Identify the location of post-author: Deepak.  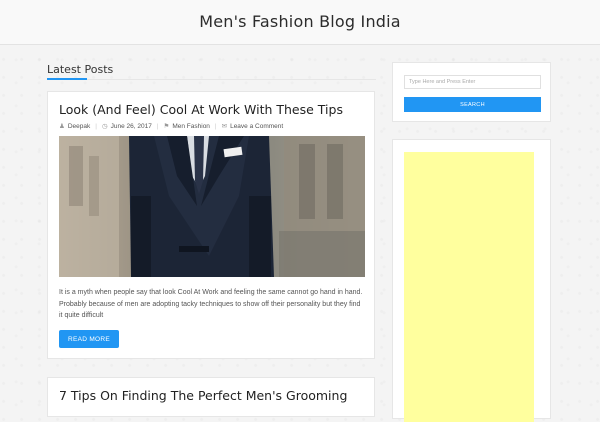
(79, 126).